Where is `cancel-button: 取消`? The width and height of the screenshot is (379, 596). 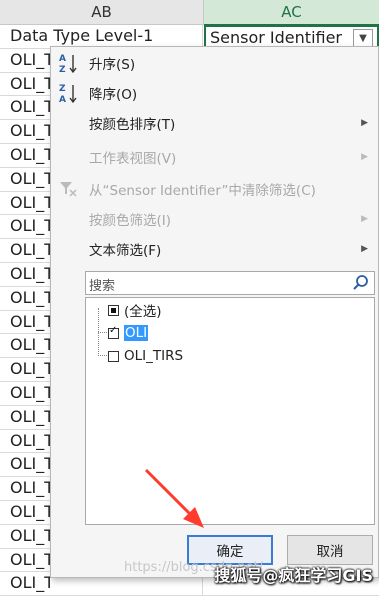 cancel-button: 取消 is located at coordinates (330, 550).